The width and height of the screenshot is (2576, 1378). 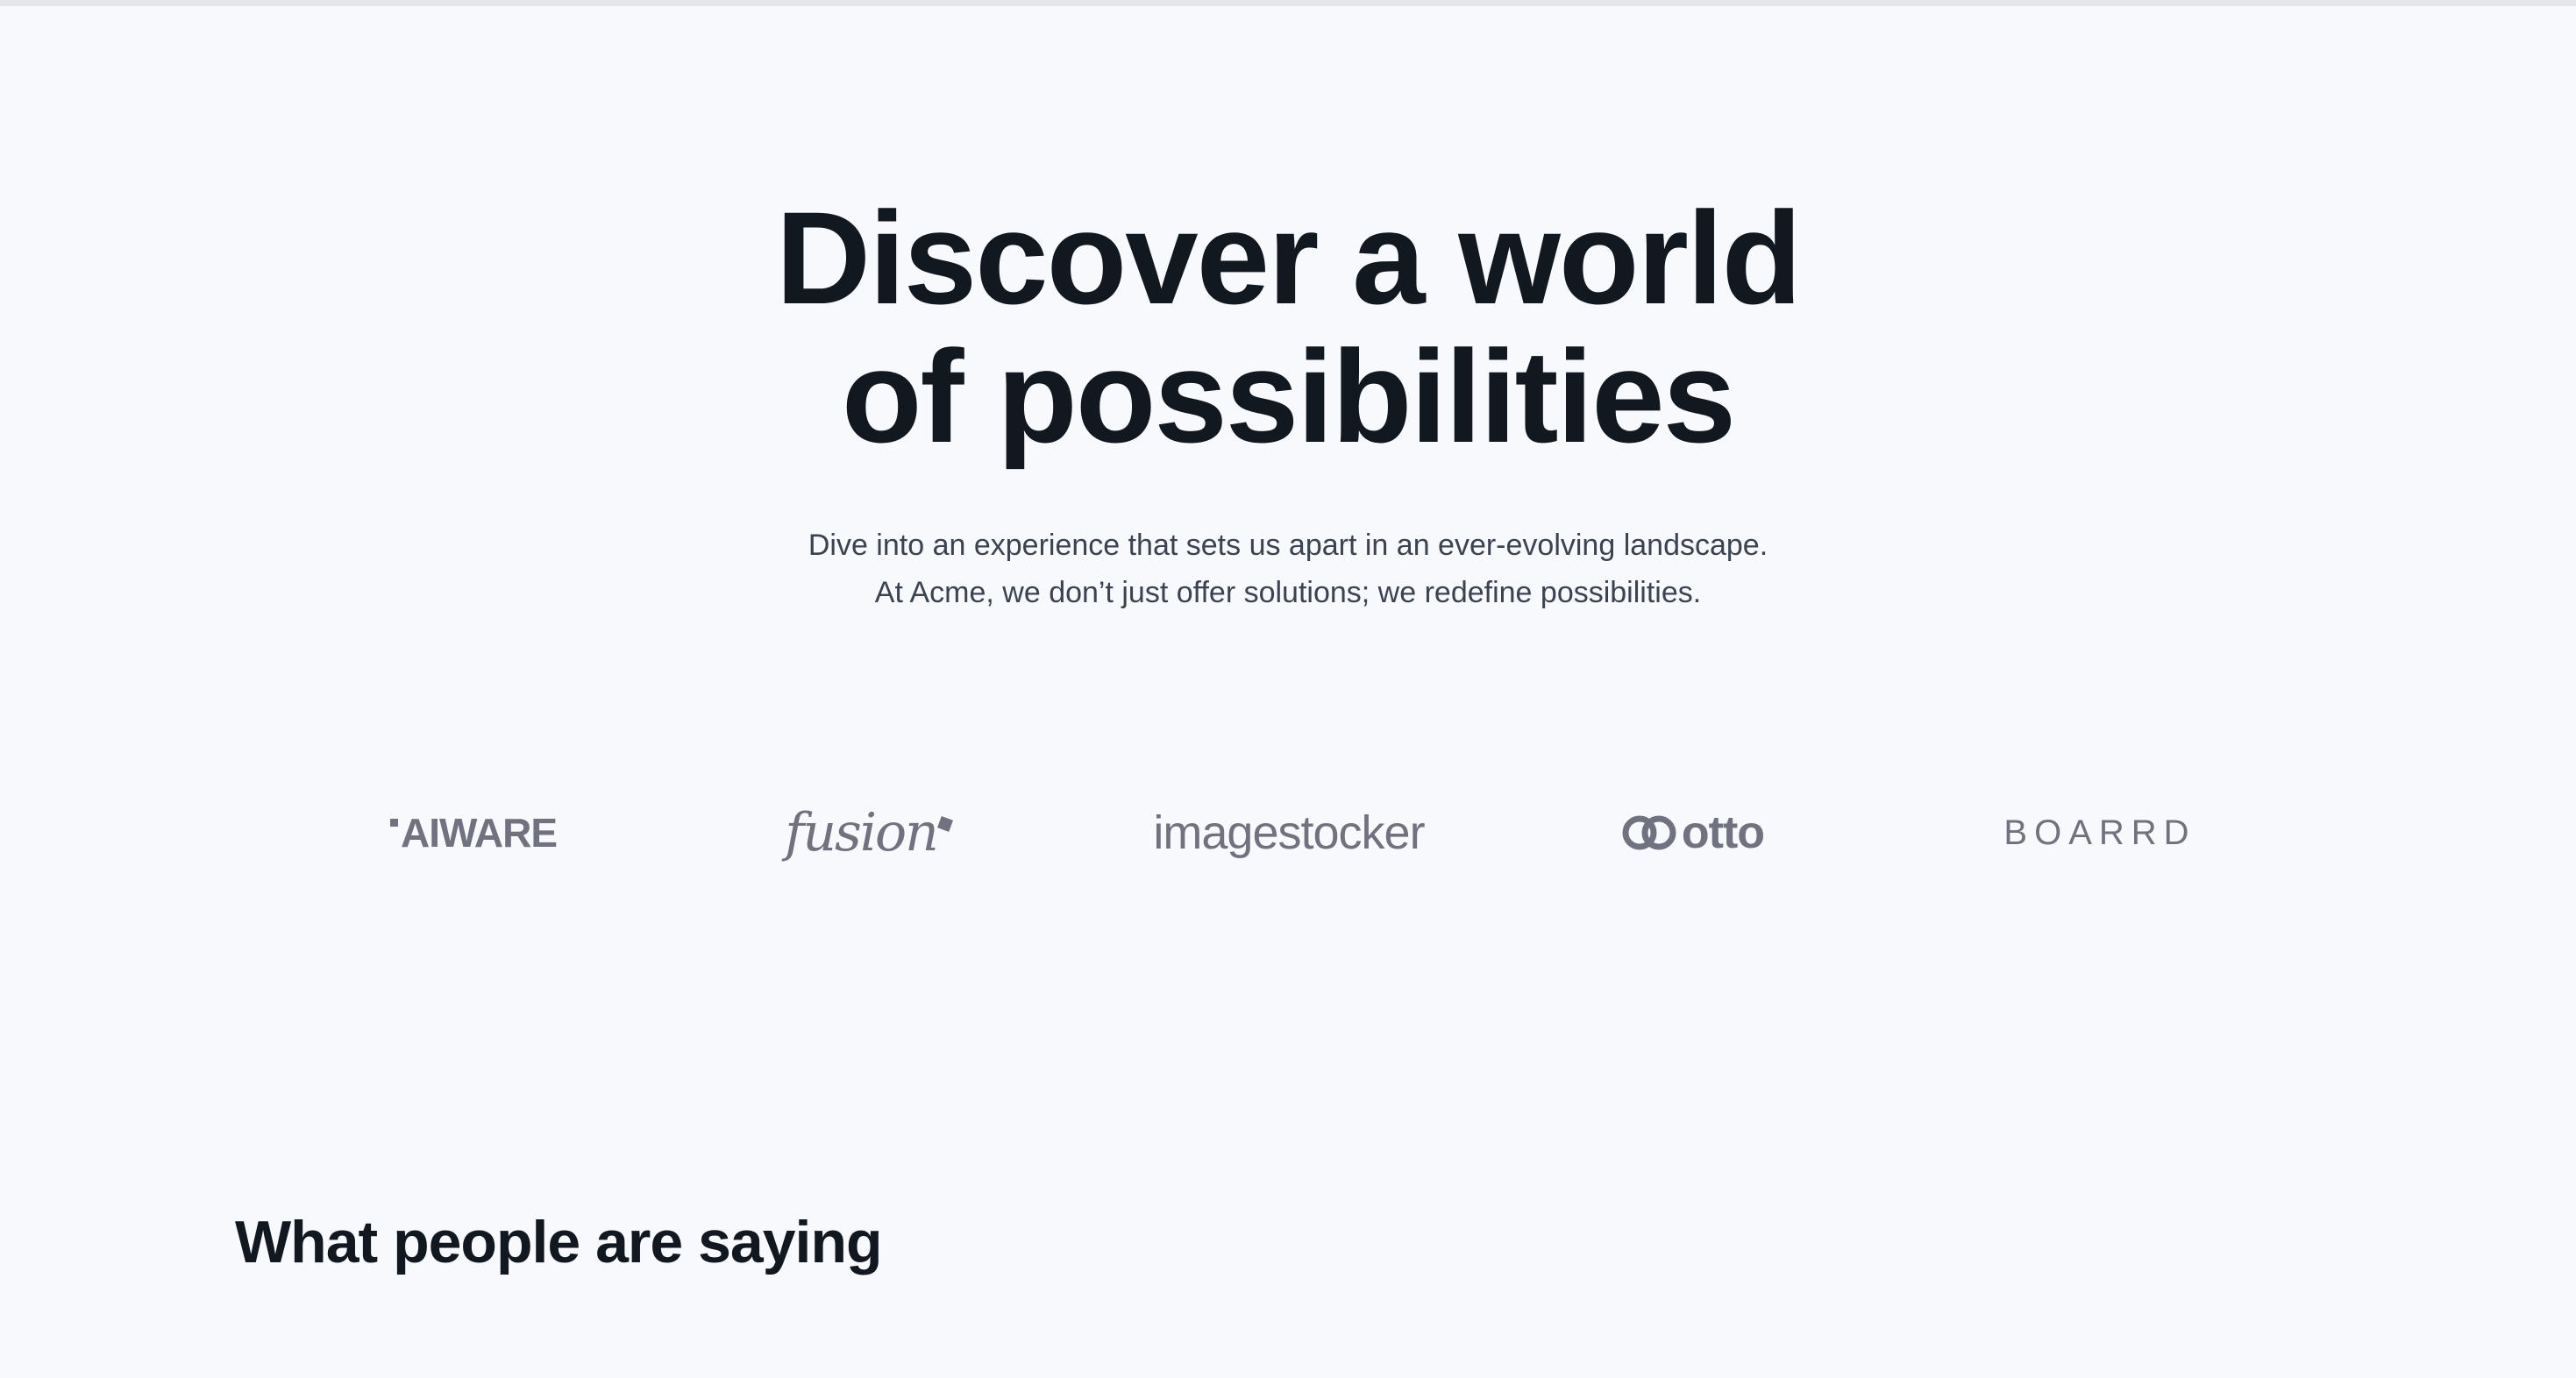 What do you see at coordinates (944, 824) in the screenshot?
I see `fusion-mark-icon` at bounding box center [944, 824].